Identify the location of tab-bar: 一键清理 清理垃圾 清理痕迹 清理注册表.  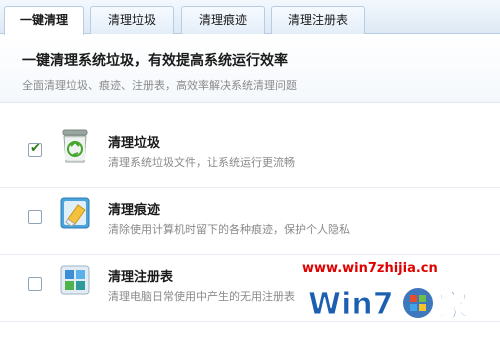
(250, 17).